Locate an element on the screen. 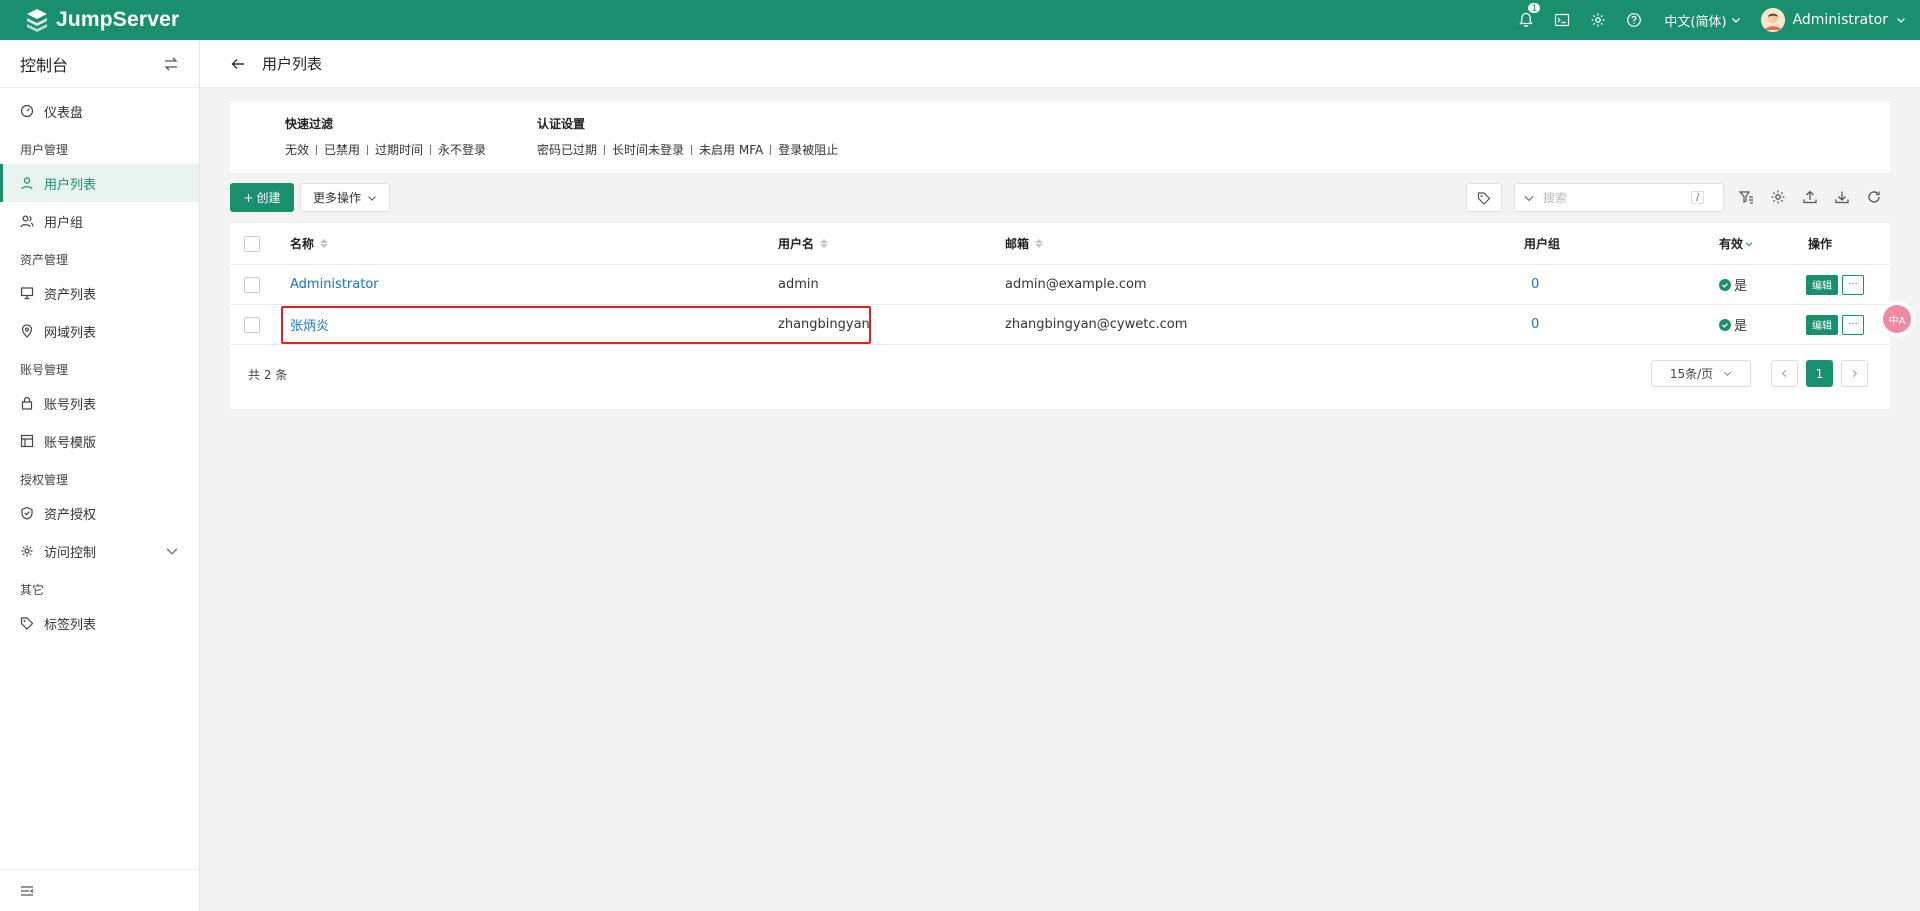 This screenshot has width=1920, height=911. translate-float-button: 中A is located at coordinates (1897, 319).